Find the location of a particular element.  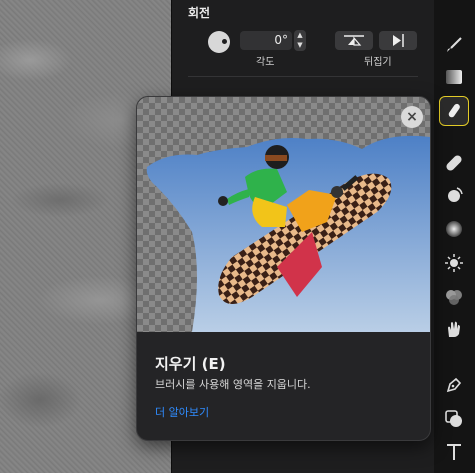

eraser-tool is located at coordinates (454, 111).